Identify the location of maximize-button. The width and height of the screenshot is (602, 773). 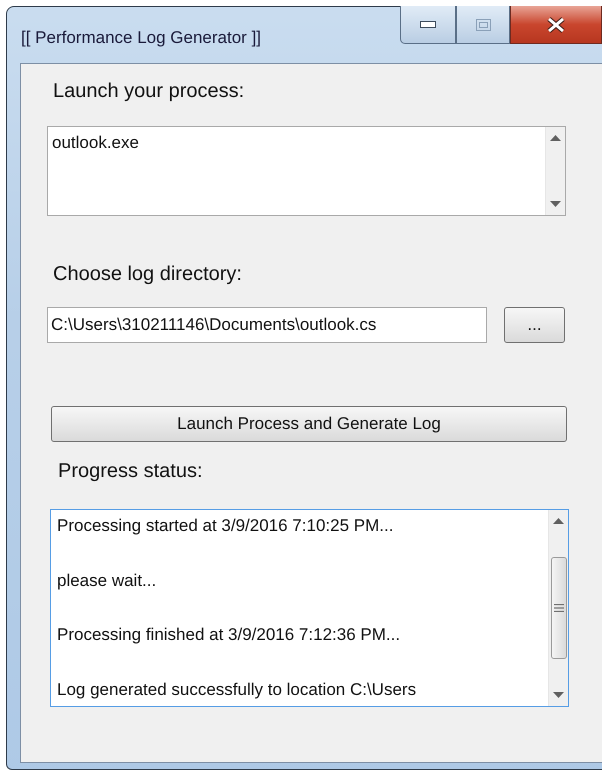
(483, 25).